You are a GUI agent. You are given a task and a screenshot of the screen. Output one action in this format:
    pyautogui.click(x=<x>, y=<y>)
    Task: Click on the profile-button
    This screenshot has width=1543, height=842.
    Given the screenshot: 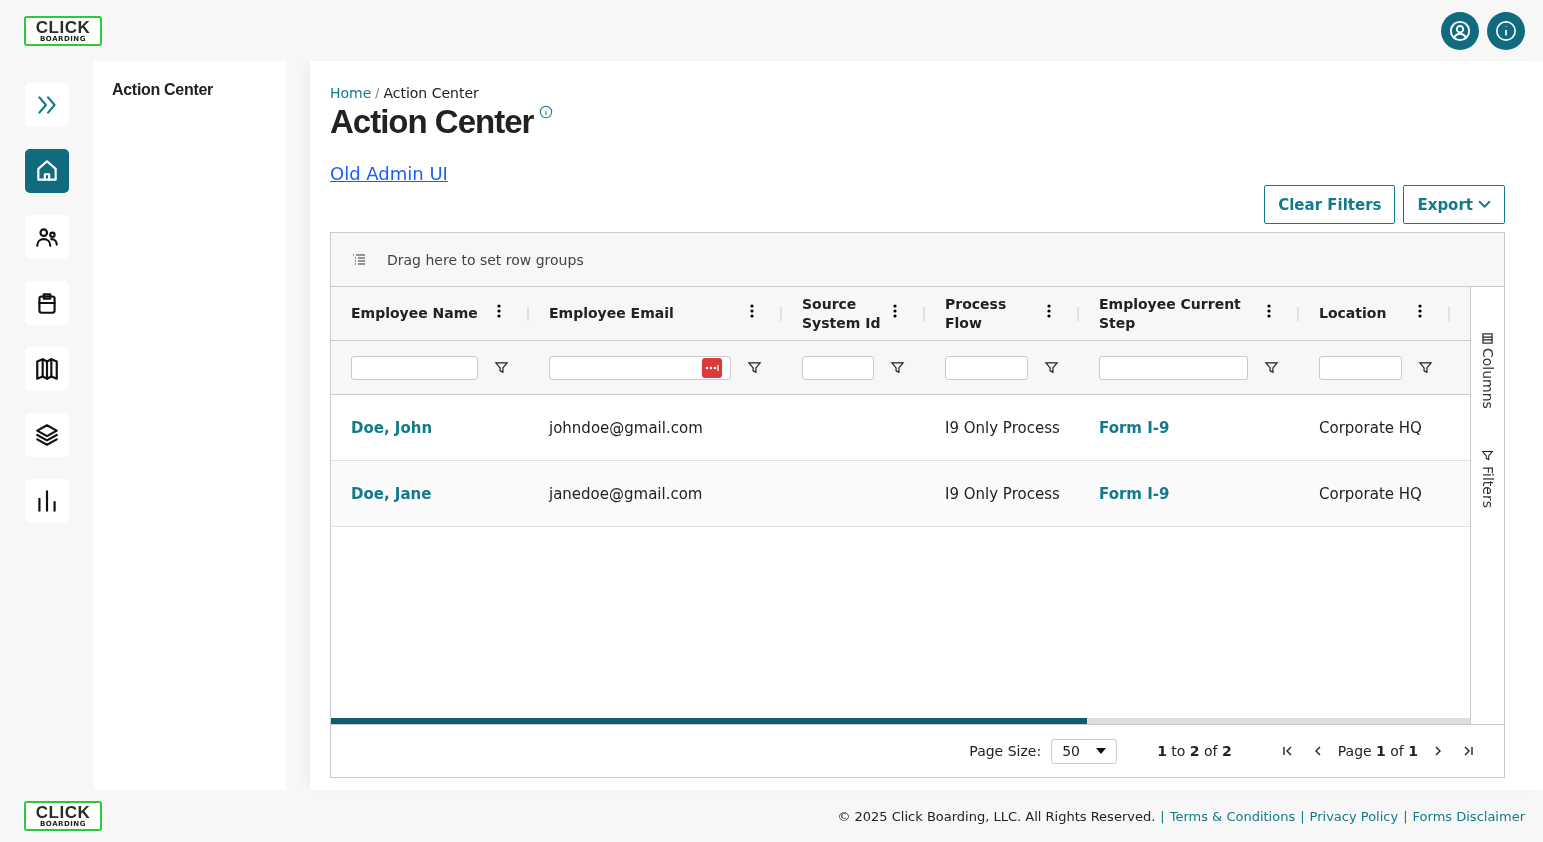 What is the action you would take?
    pyautogui.click(x=1460, y=30)
    